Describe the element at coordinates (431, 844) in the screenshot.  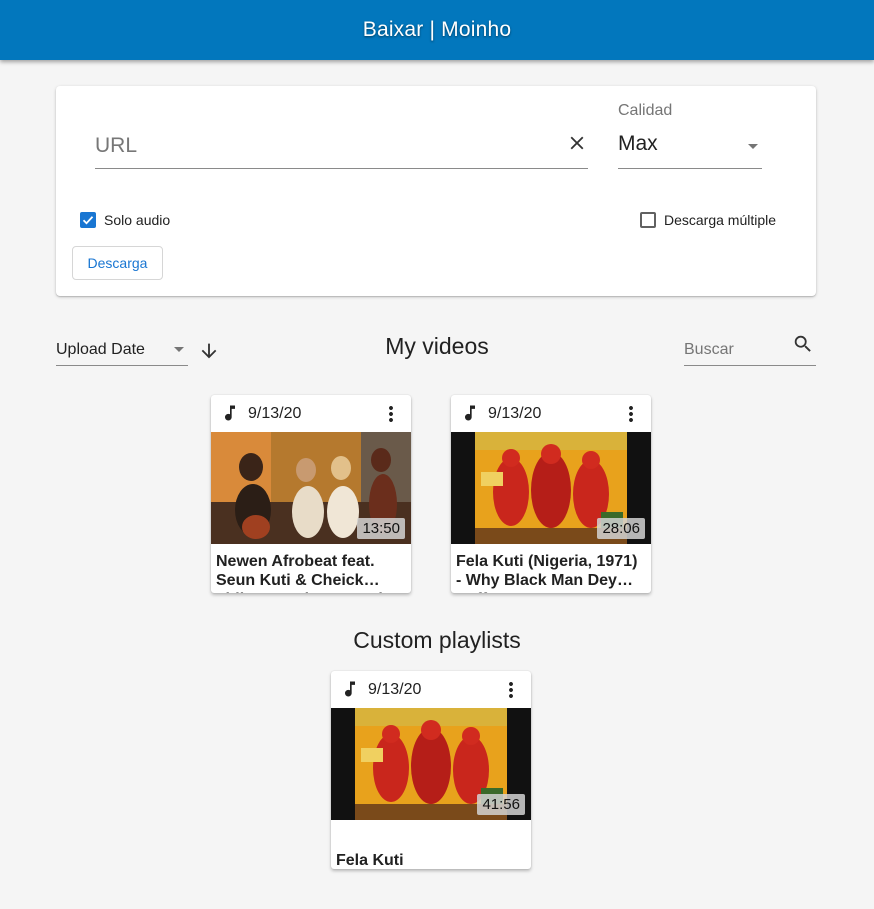
I see `playlist-title: Fela Kuti` at that location.